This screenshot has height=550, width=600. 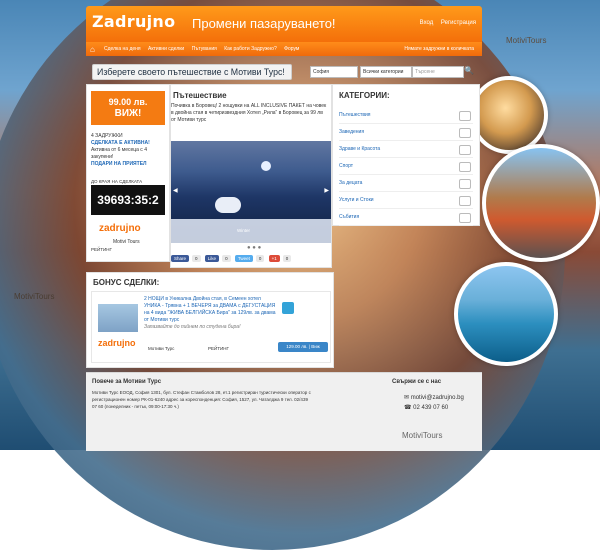 I want to click on login-link: Вход, so click(x=427, y=23).